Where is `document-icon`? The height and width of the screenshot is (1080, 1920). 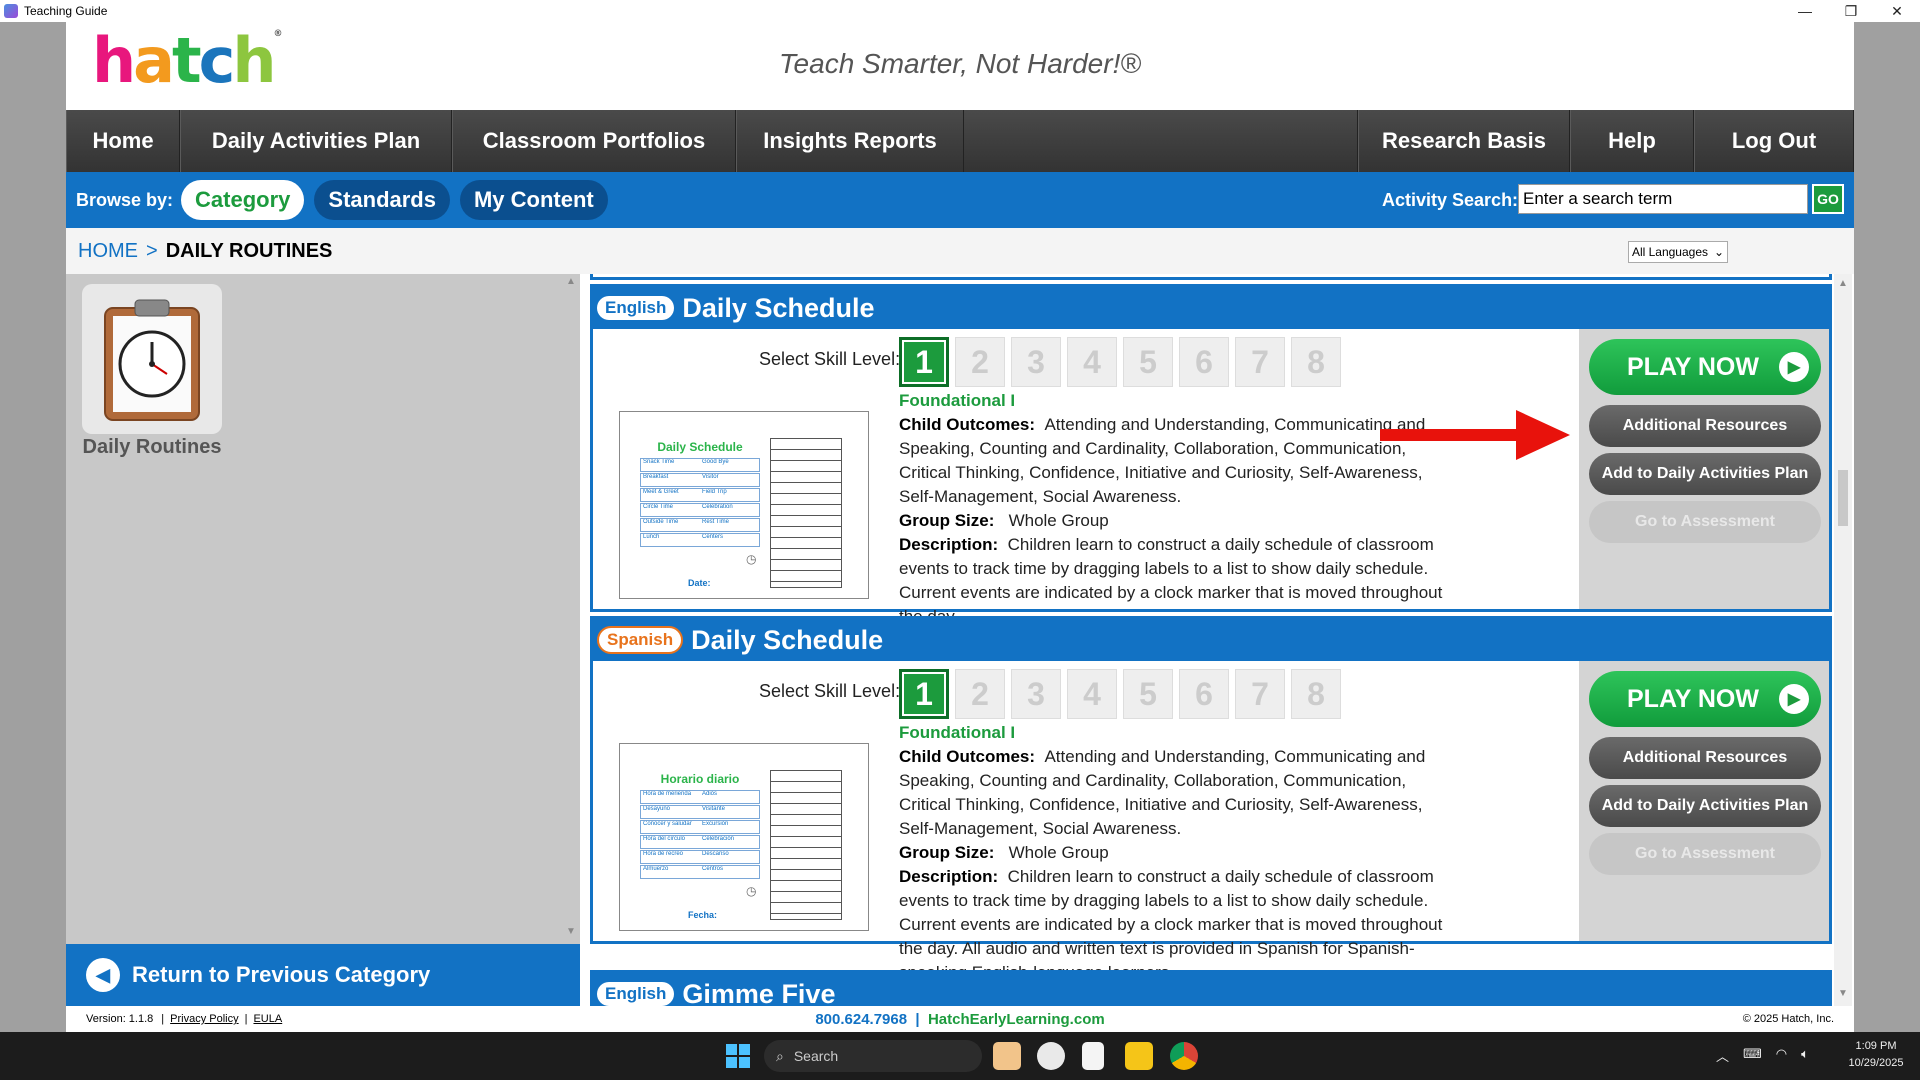
document-icon is located at coordinates (1093, 1056).